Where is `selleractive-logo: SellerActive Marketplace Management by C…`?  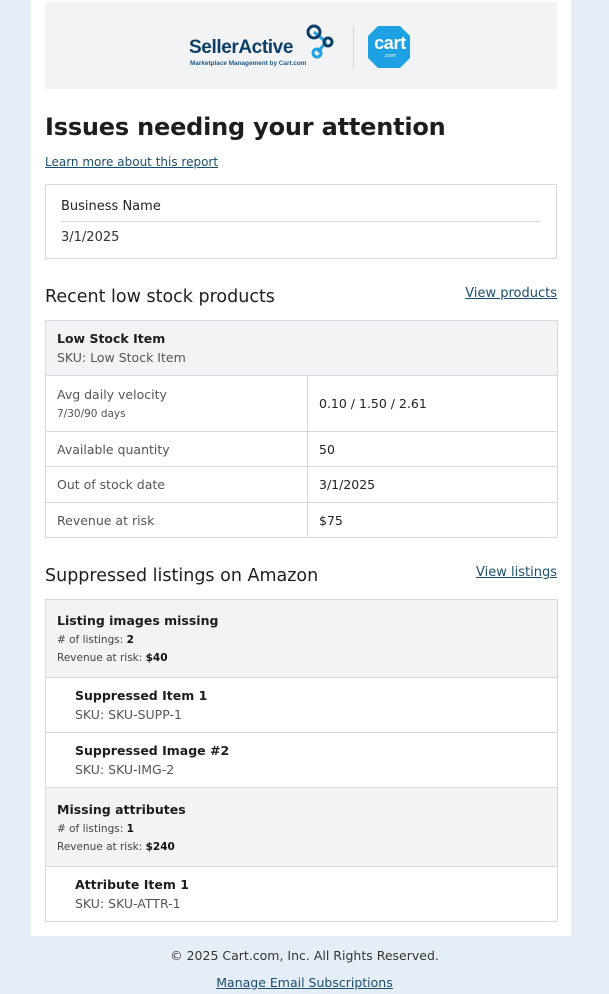
selleractive-logo: SellerActive Marketplace Management by C… is located at coordinates (264, 48).